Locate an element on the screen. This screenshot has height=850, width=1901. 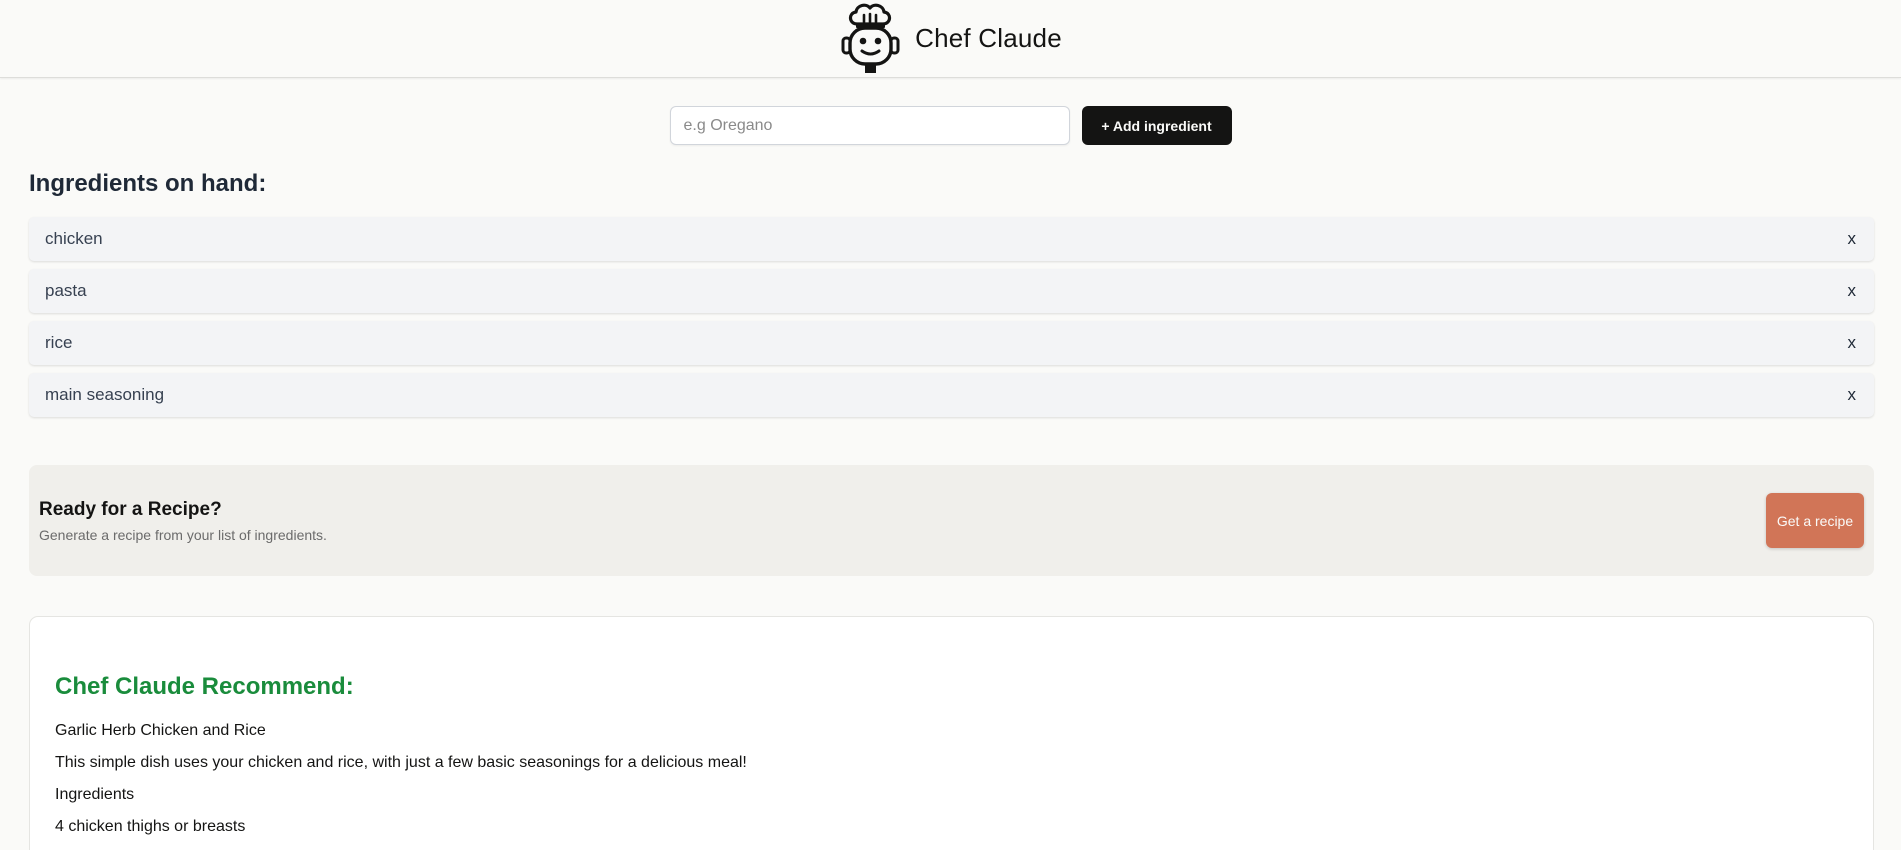
recipe-title: Garlic Herb Chicken and Rice is located at coordinates (160, 730).